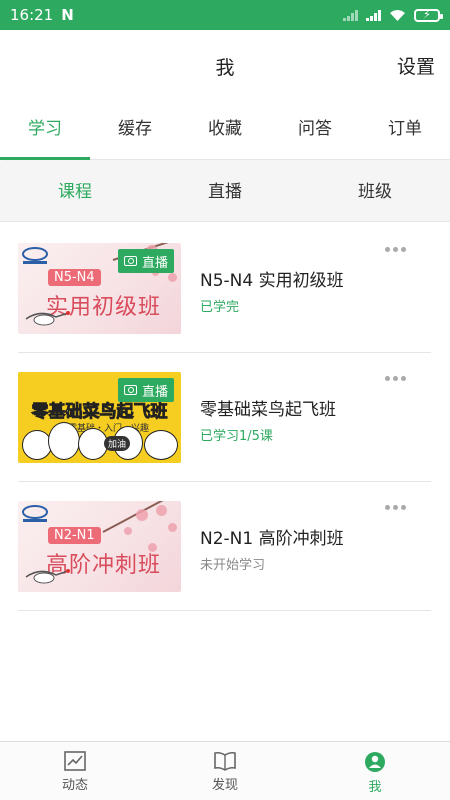 This screenshot has width=450, height=800. Describe the element at coordinates (74, 785) in the screenshot. I see `nav-label: 动态` at that location.